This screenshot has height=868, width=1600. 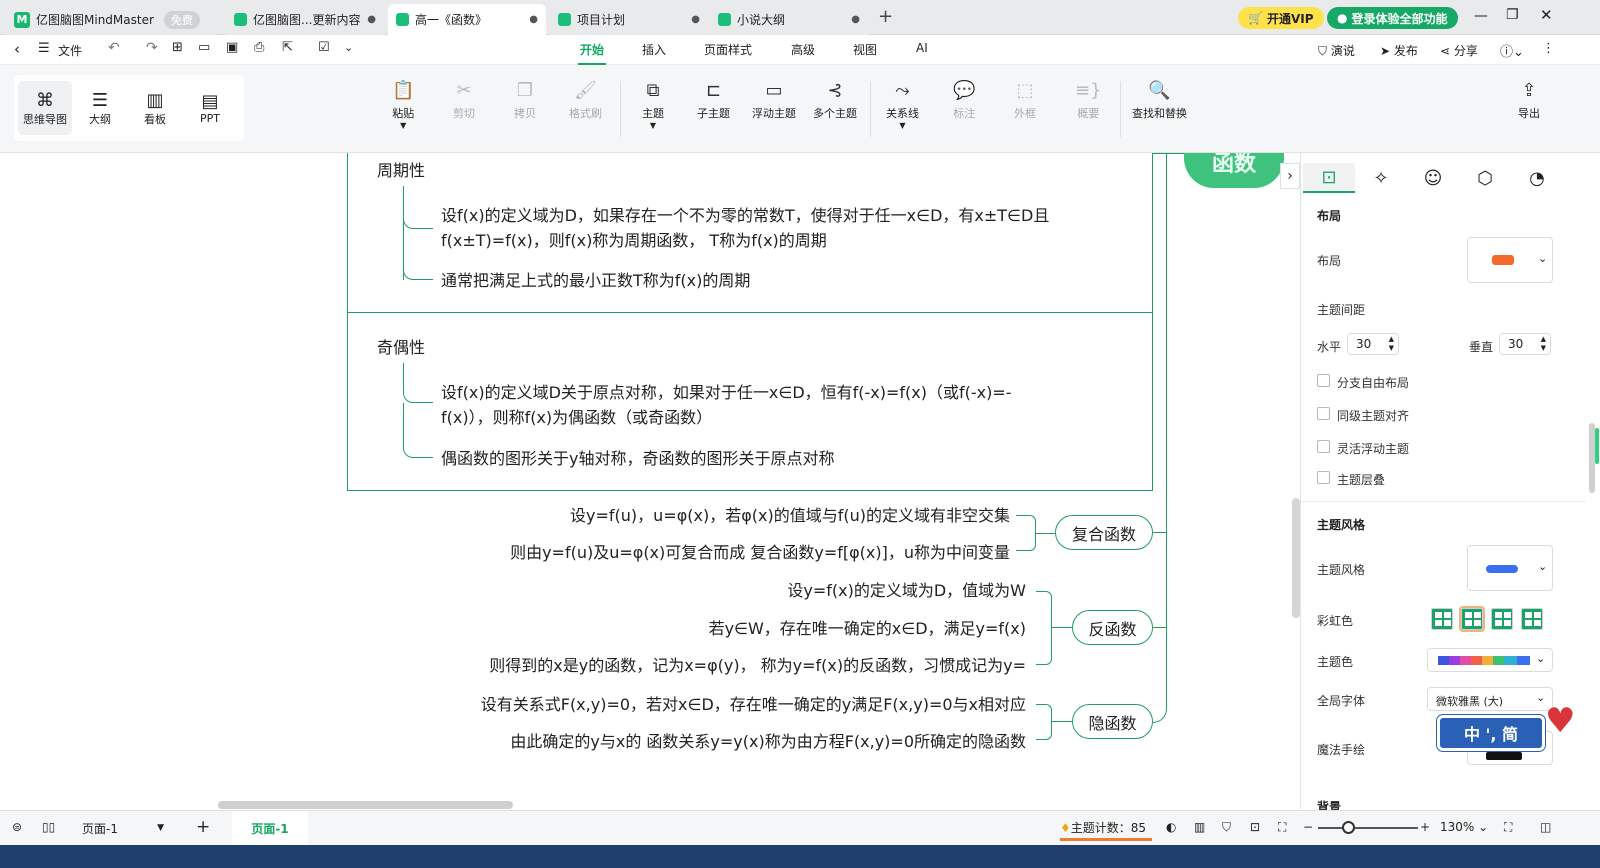 What do you see at coordinates (1171, 827) in the screenshot?
I see `theme-toggle-icon: ◐` at bounding box center [1171, 827].